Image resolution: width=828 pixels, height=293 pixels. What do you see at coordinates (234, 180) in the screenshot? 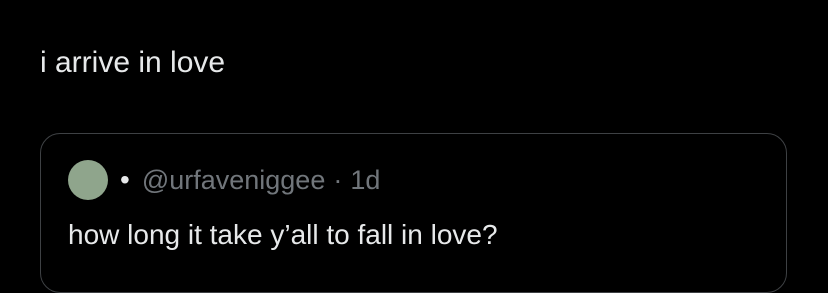
I see `user-handle-link: @urfaveniggee` at bounding box center [234, 180].